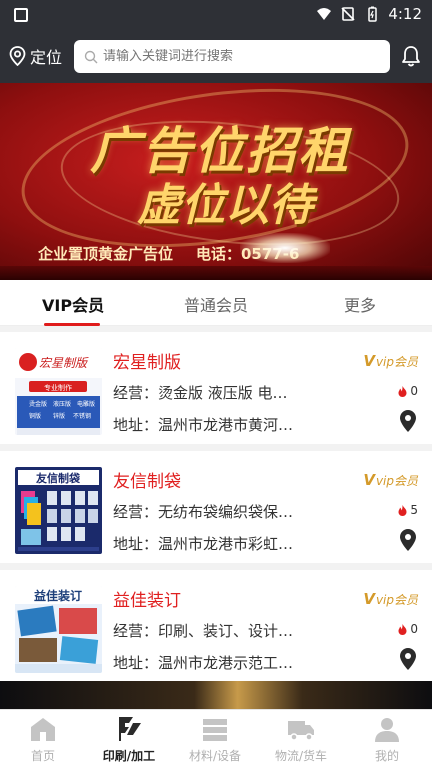 The width and height of the screenshot is (432, 768). Describe the element at coordinates (373, 14) in the screenshot. I see `battery-icon` at that location.